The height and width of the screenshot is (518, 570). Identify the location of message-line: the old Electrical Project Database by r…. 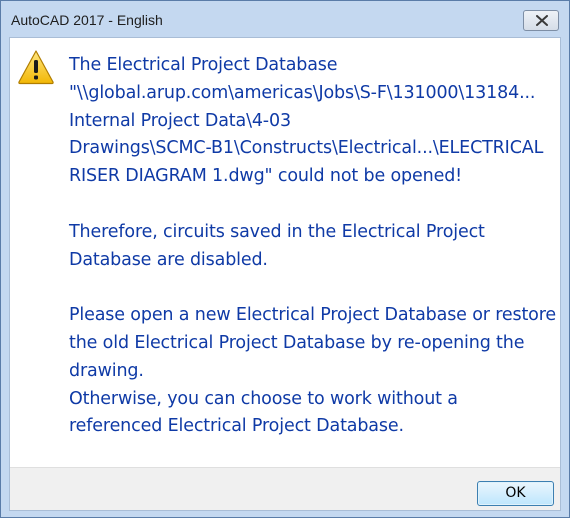
(297, 342).